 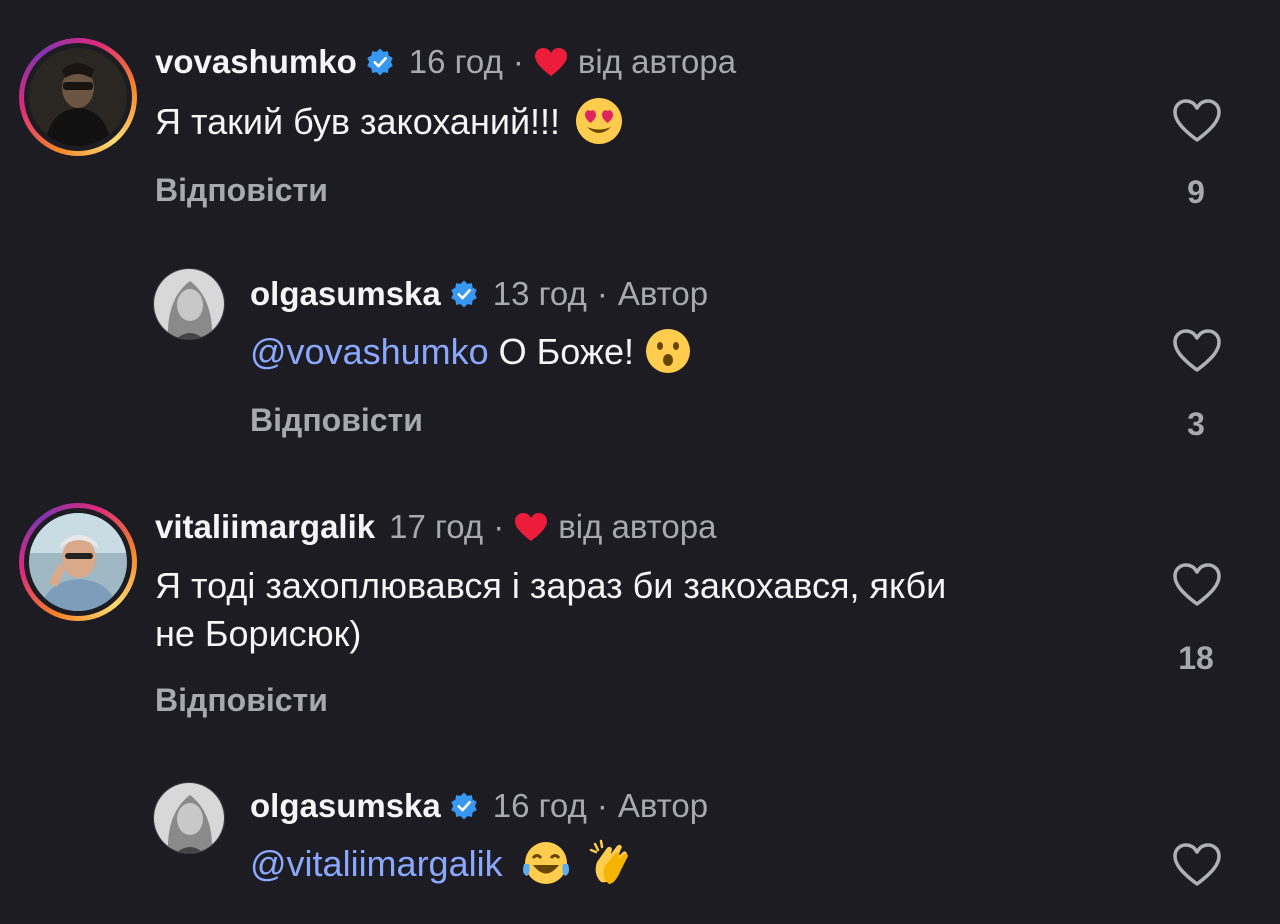 I want to click on like-count: 9, so click(x=1196, y=192).